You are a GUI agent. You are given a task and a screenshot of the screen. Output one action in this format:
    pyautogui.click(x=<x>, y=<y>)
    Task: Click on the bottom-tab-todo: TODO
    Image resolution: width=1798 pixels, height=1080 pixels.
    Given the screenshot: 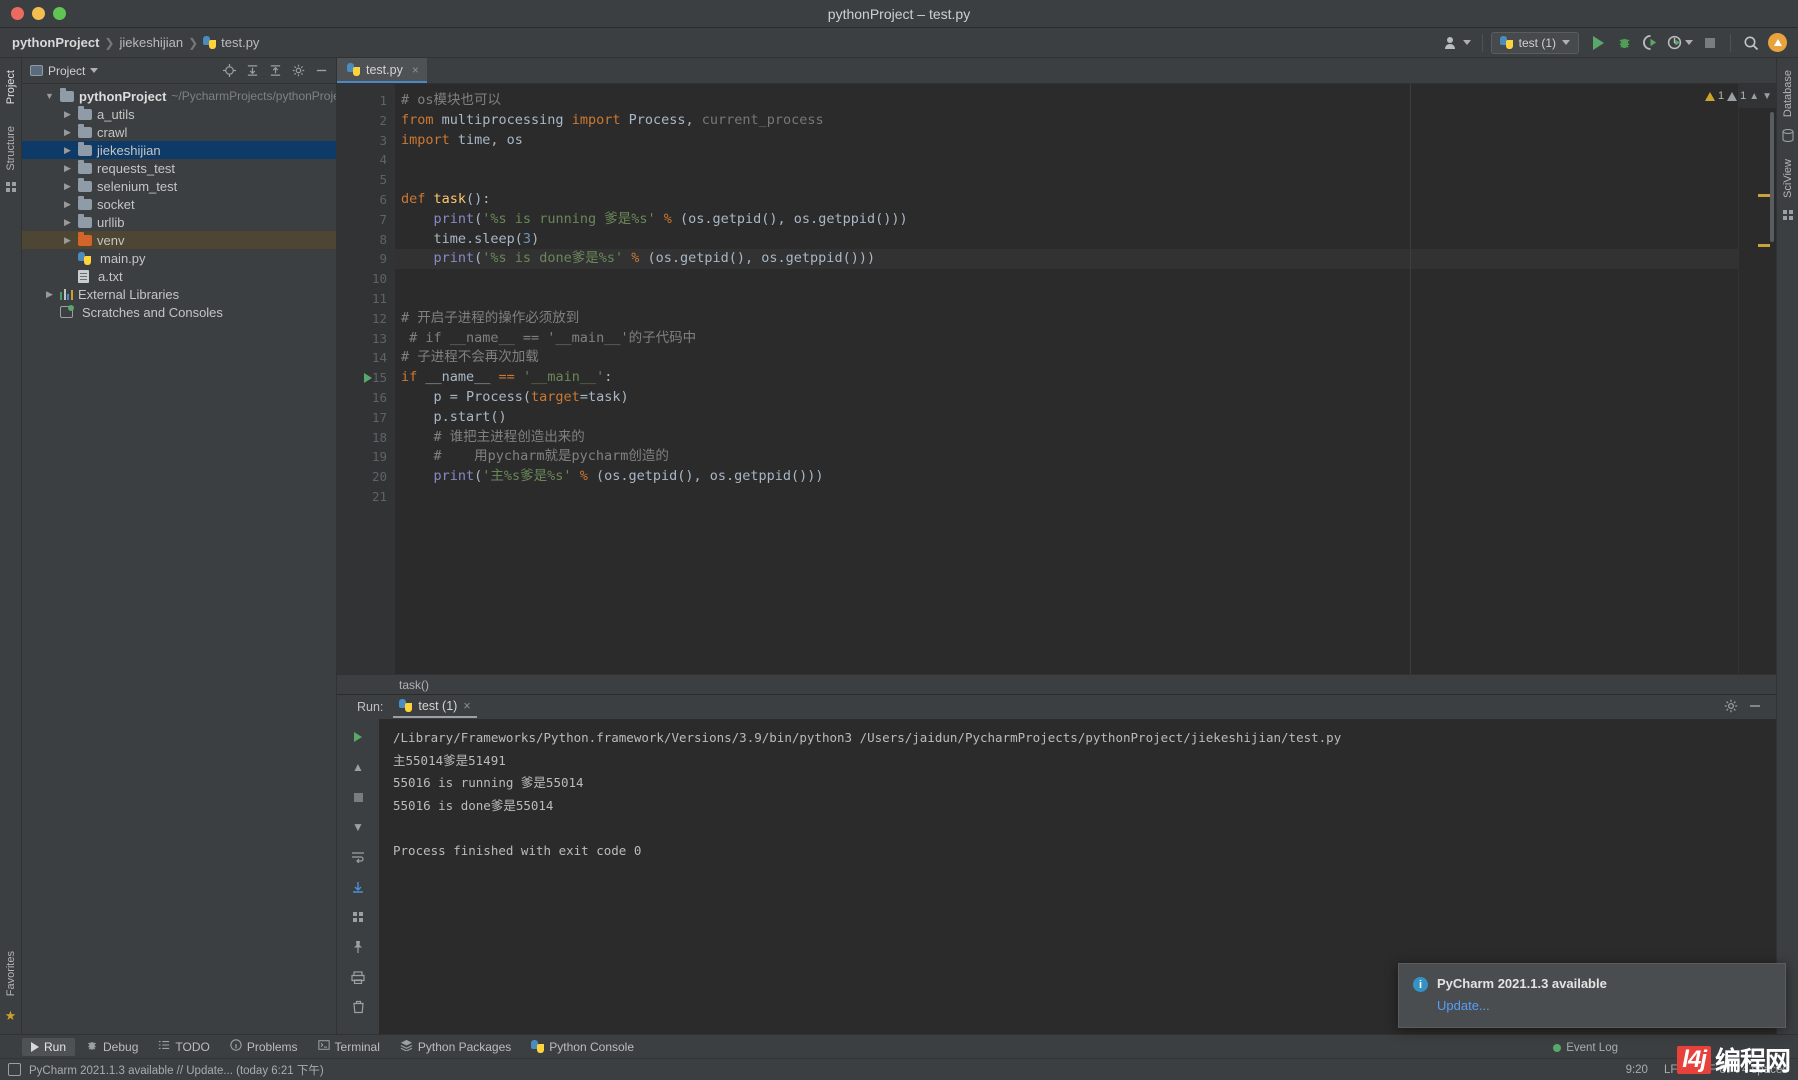 What is the action you would take?
    pyautogui.click(x=183, y=1046)
    